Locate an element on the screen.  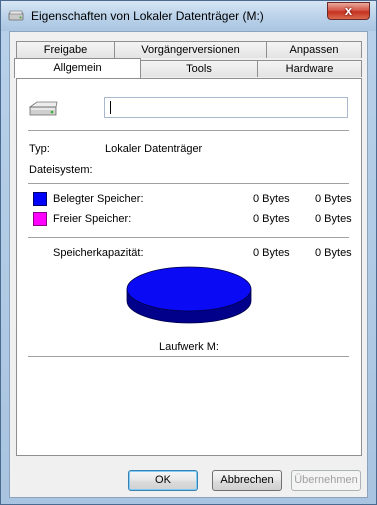
used-space-bytes-2: 0 Bytes is located at coordinates (333, 199).